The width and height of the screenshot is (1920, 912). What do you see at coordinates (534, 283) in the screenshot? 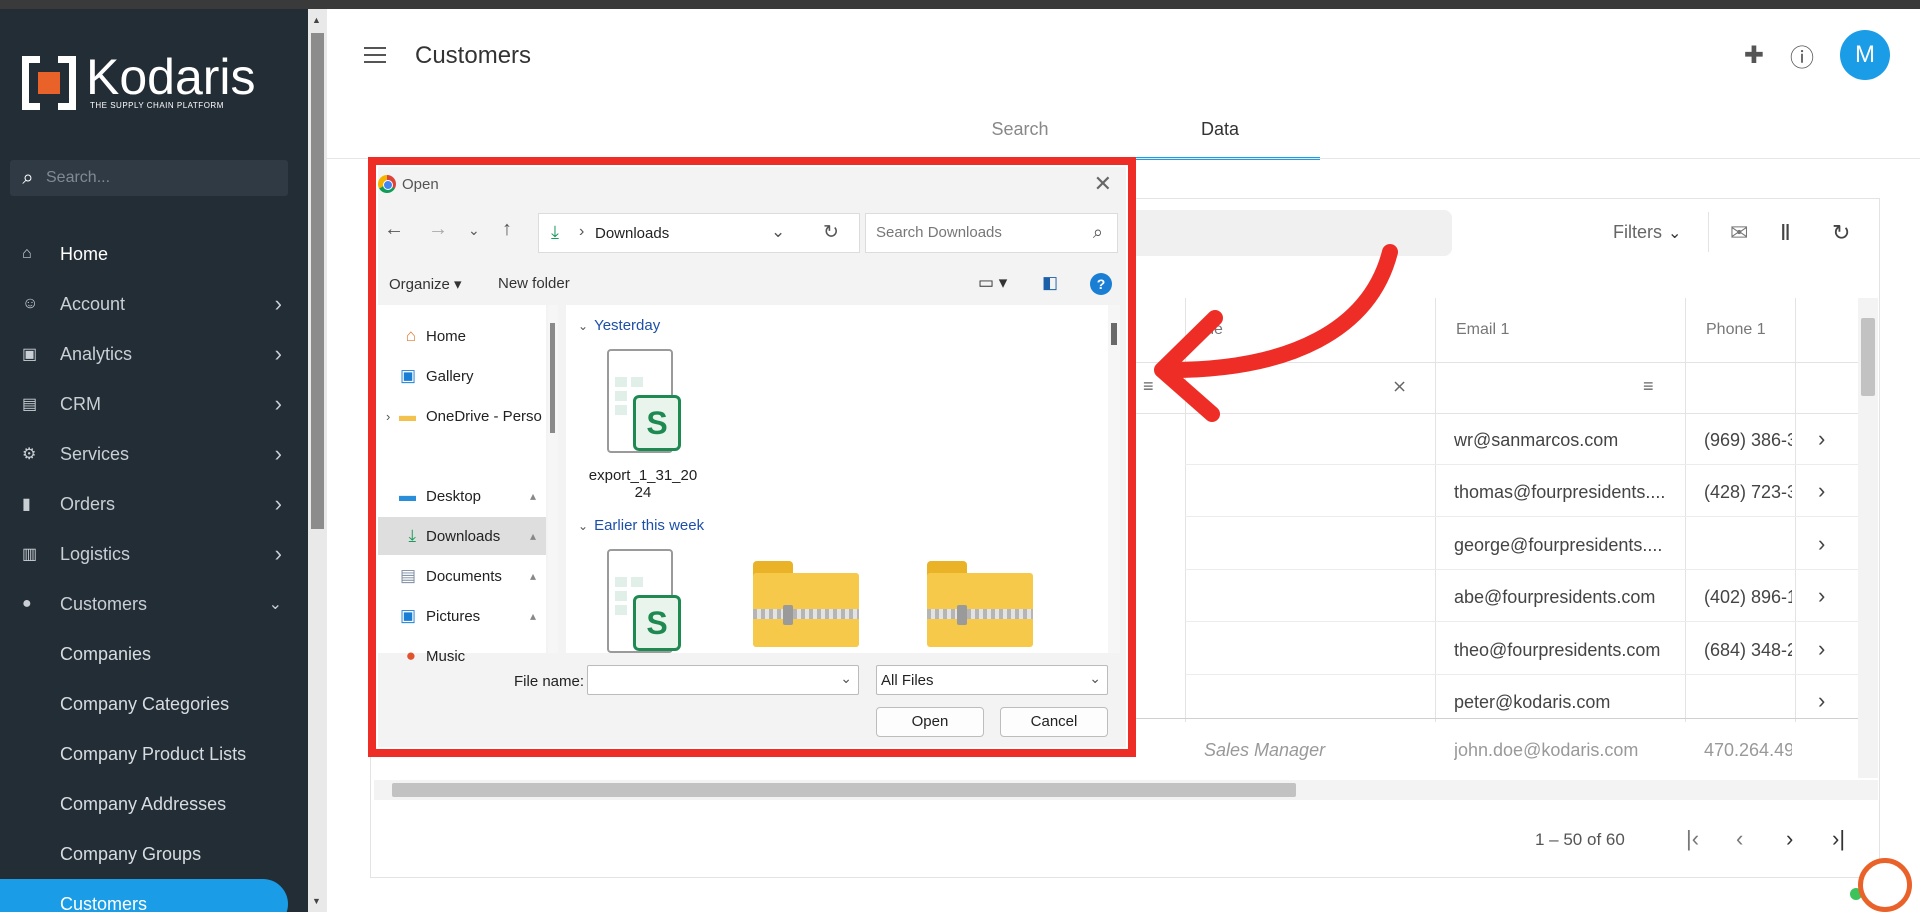
I see `new-folder-button: New folder` at bounding box center [534, 283].